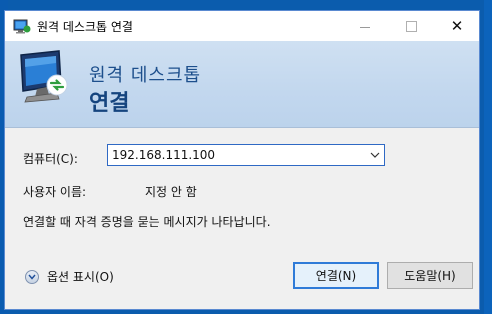  Describe the element at coordinates (246, 155) in the screenshot. I see `computer-combobox: 192.168.111.100` at that location.